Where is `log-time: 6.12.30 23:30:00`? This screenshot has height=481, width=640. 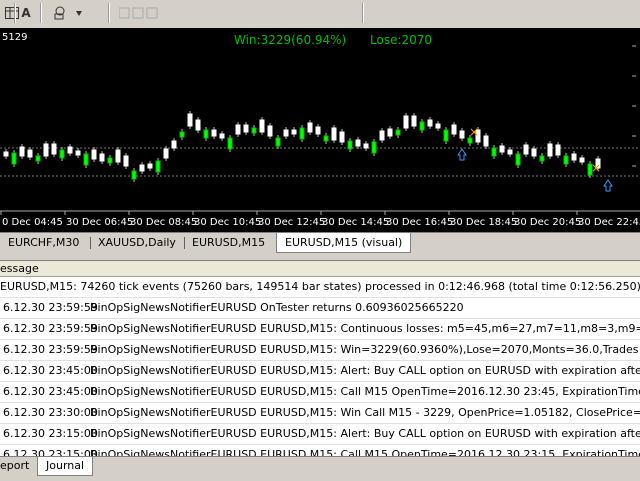 log-time: 6.12.30 23:30:00 is located at coordinates (50, 412).